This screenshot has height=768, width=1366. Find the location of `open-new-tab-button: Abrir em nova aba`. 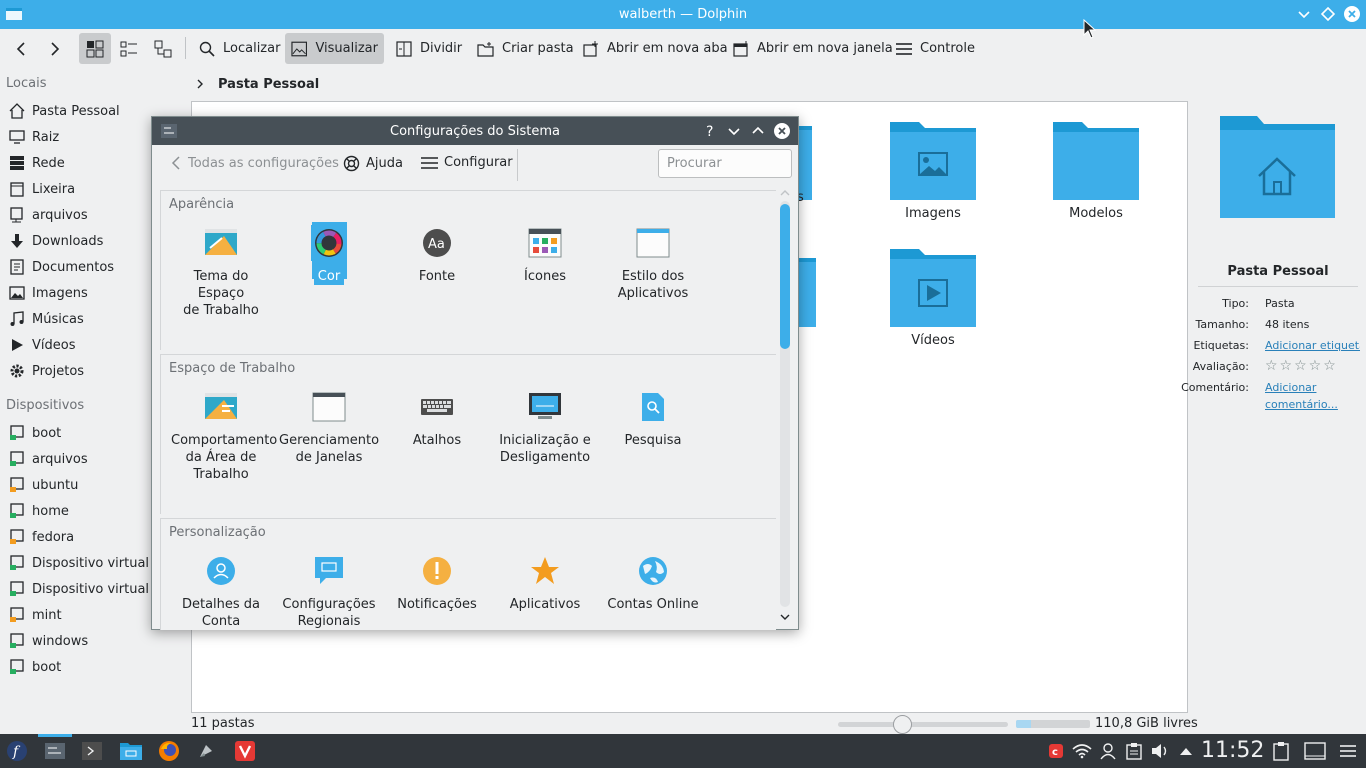

open-new-tab-button: Abrir em nova aba is located at coordinates (655, 48).